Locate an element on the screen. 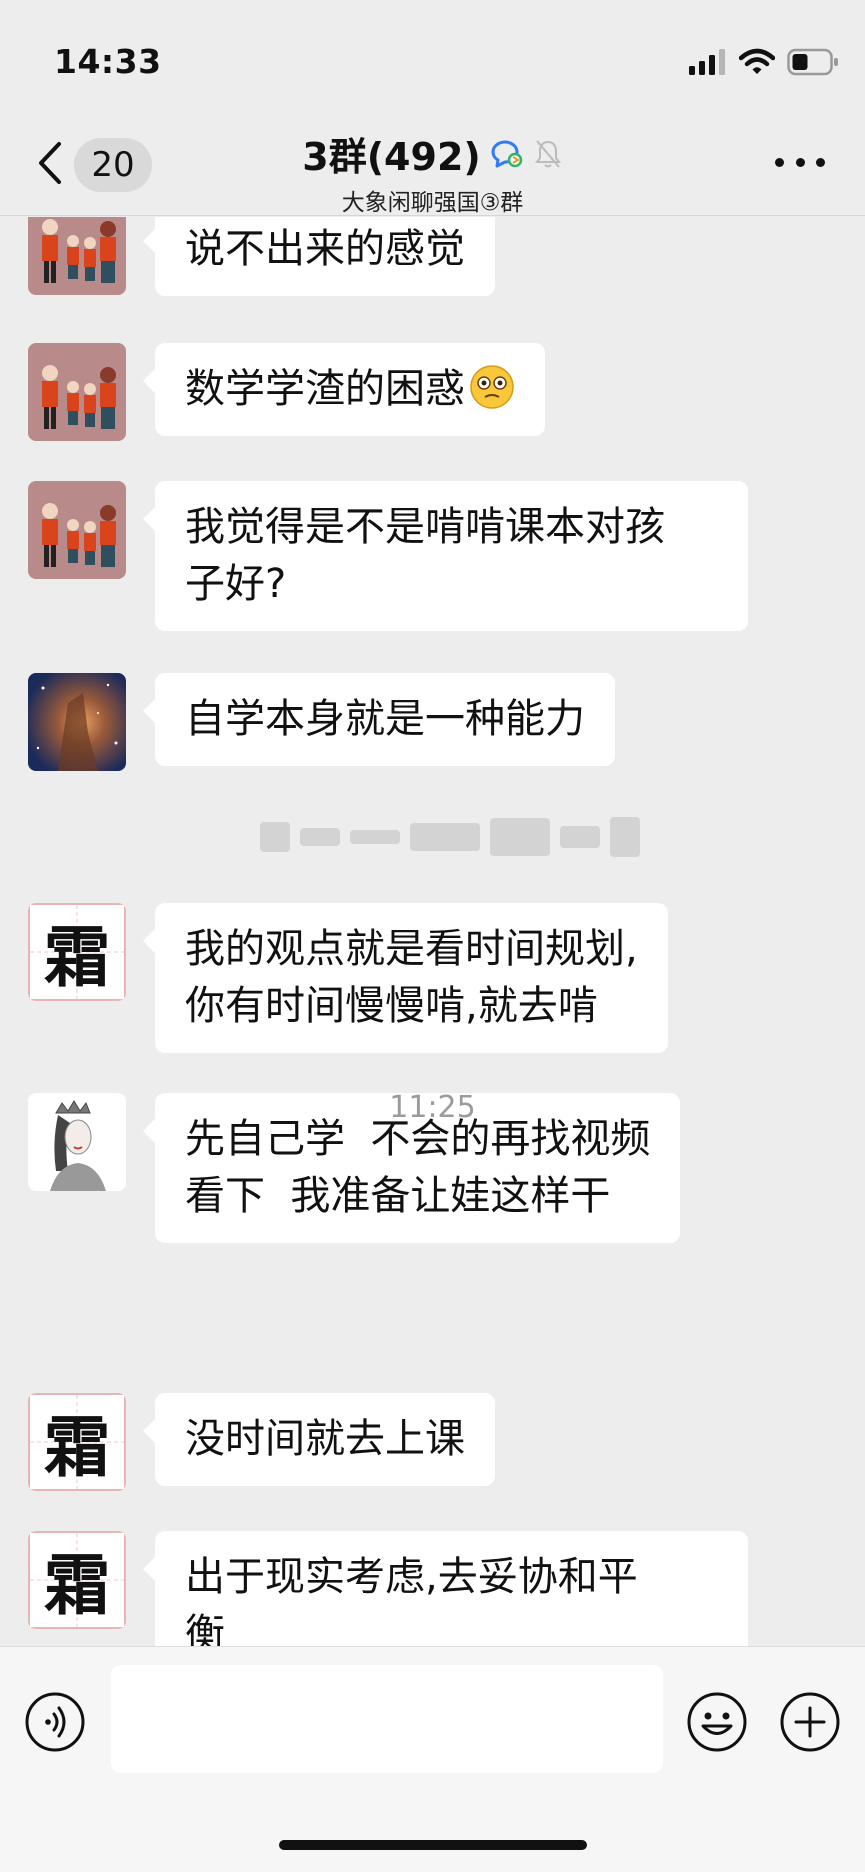 Image resolution: width=865 pixels, height=1872 pixels. message-bubble: 出于现实考虑,去妥协和平 衡 is located at coordinates (445, 1588).